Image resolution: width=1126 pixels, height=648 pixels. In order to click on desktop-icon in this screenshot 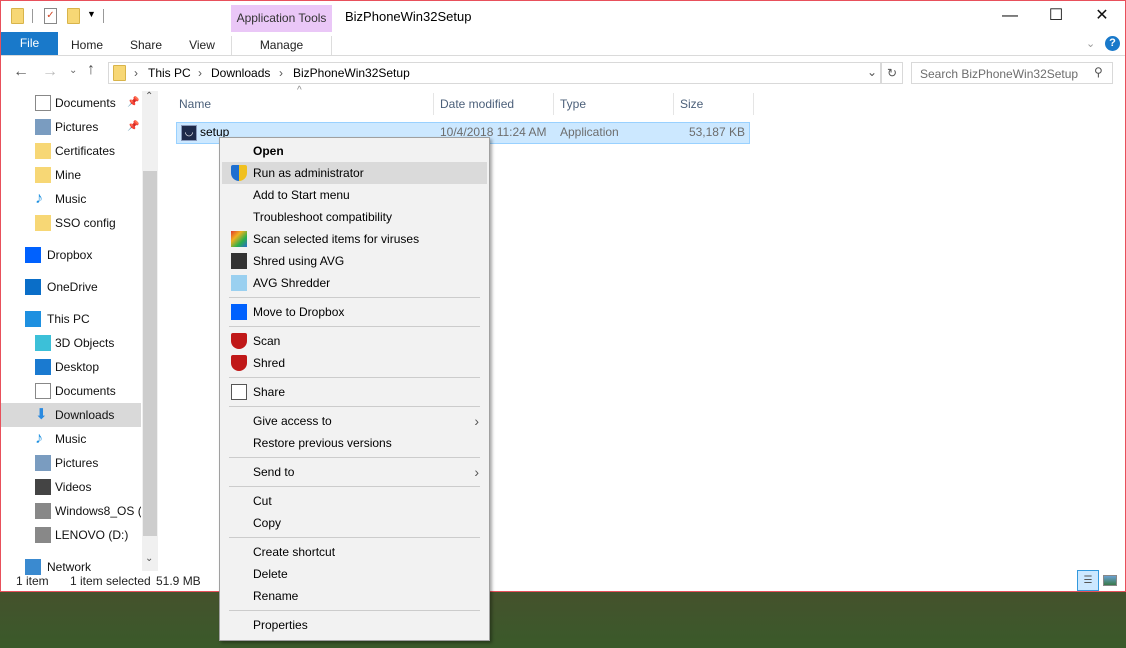, I will do `click(43, 367)`.